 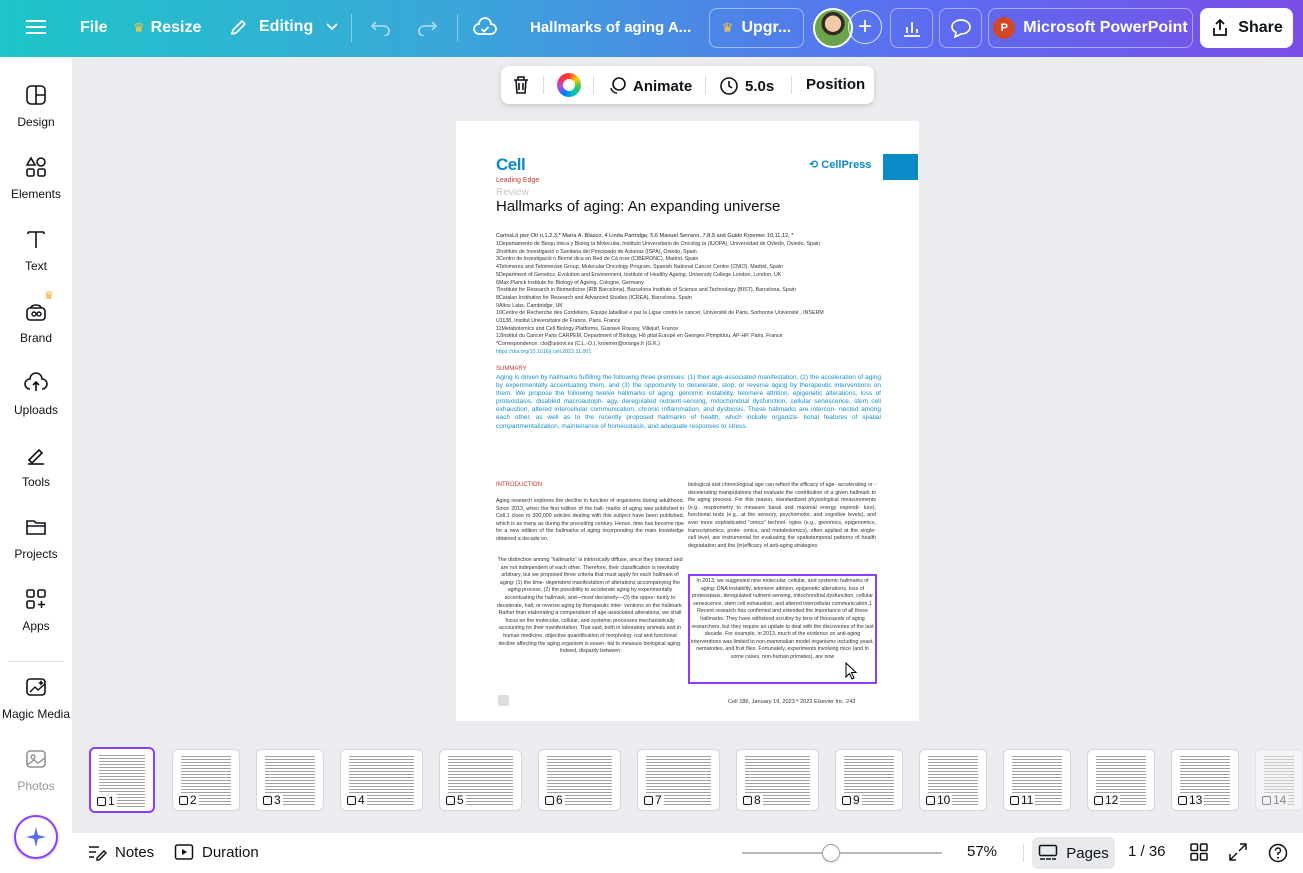 I want to click on share-icon, so click(x=1220, y=27).